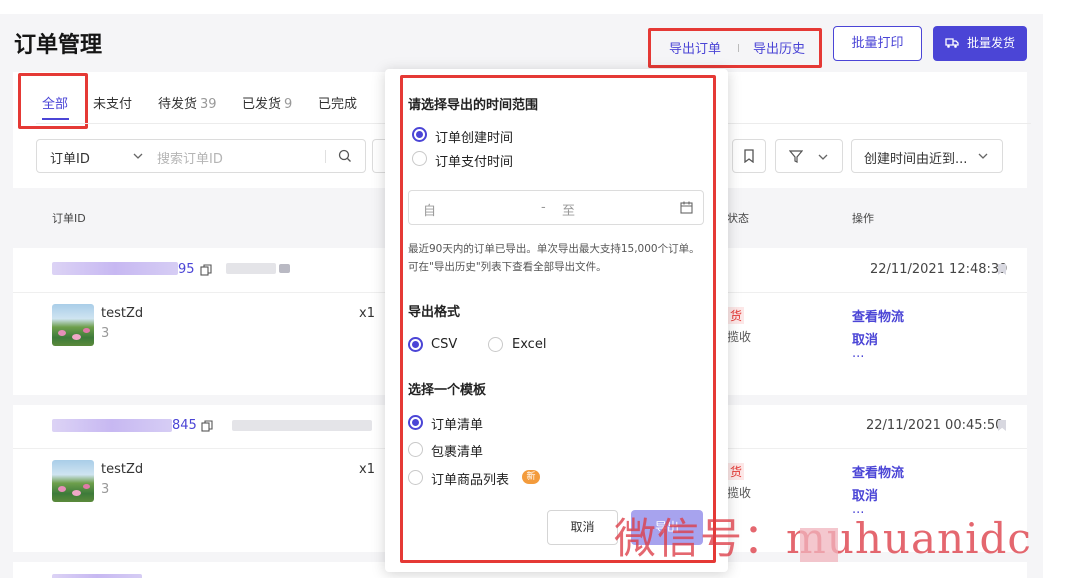 This screenshot has width=1088, height=578. Describe the element at coordinates (70, 157) in the screenshot. I see `field-select: 订单ID` at that location.